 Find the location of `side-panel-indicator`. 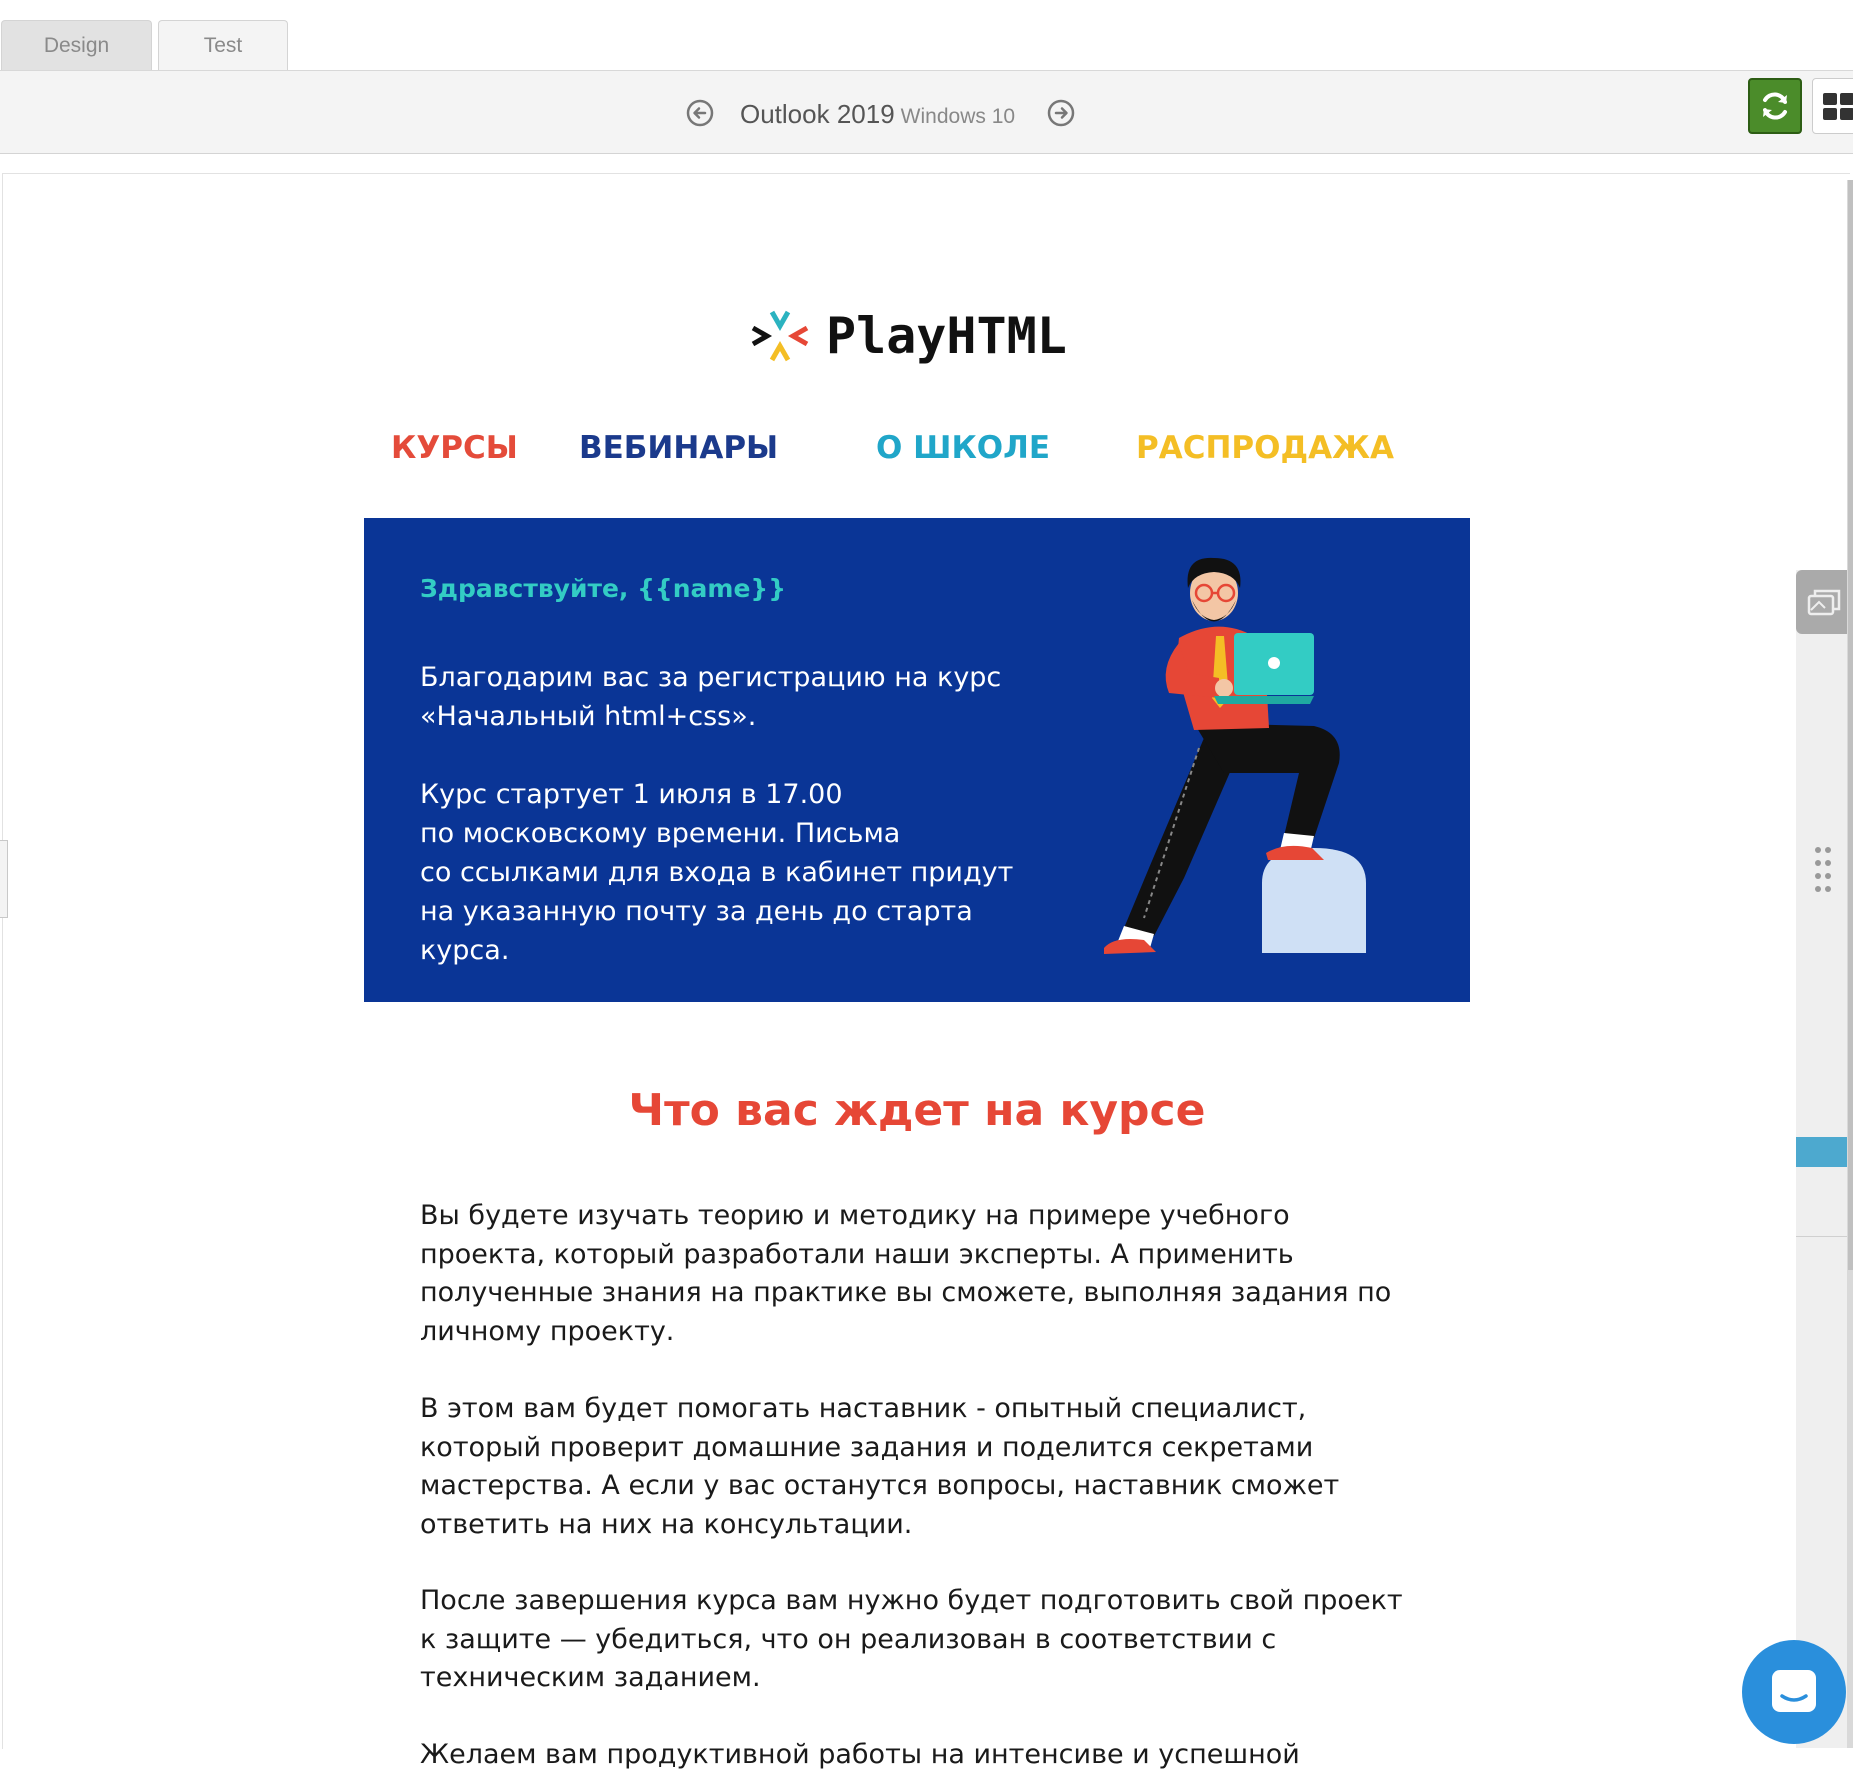

side-panel-indicator is located at coordinates (1824, 1152).